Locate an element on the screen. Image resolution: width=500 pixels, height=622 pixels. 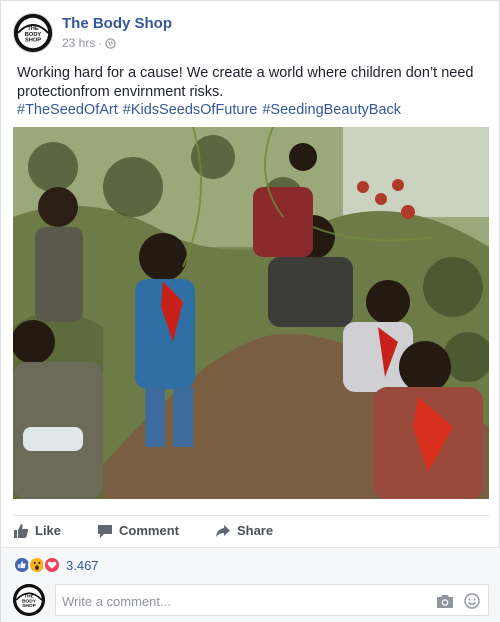
hashtag-link: #TheSeedOfArt is located at coordinates (67, 110).